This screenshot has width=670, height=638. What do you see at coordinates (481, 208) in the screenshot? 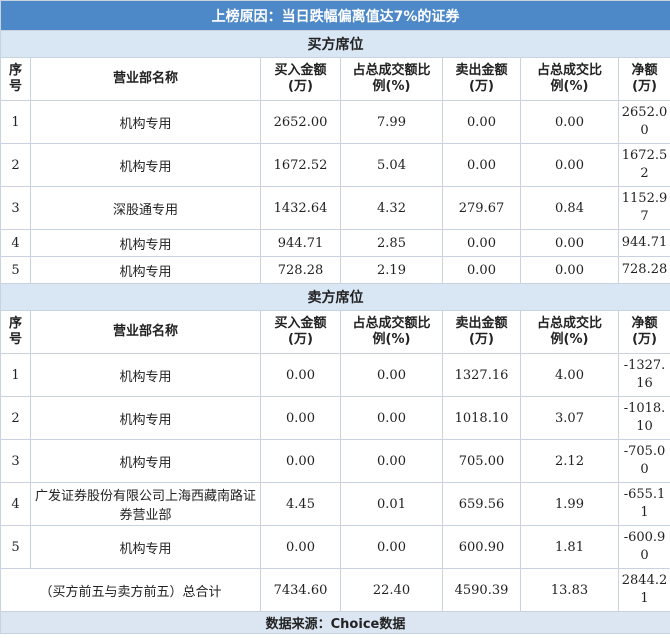
I see `row-sell-amount: 279.67` at bounding box center [481, 208].